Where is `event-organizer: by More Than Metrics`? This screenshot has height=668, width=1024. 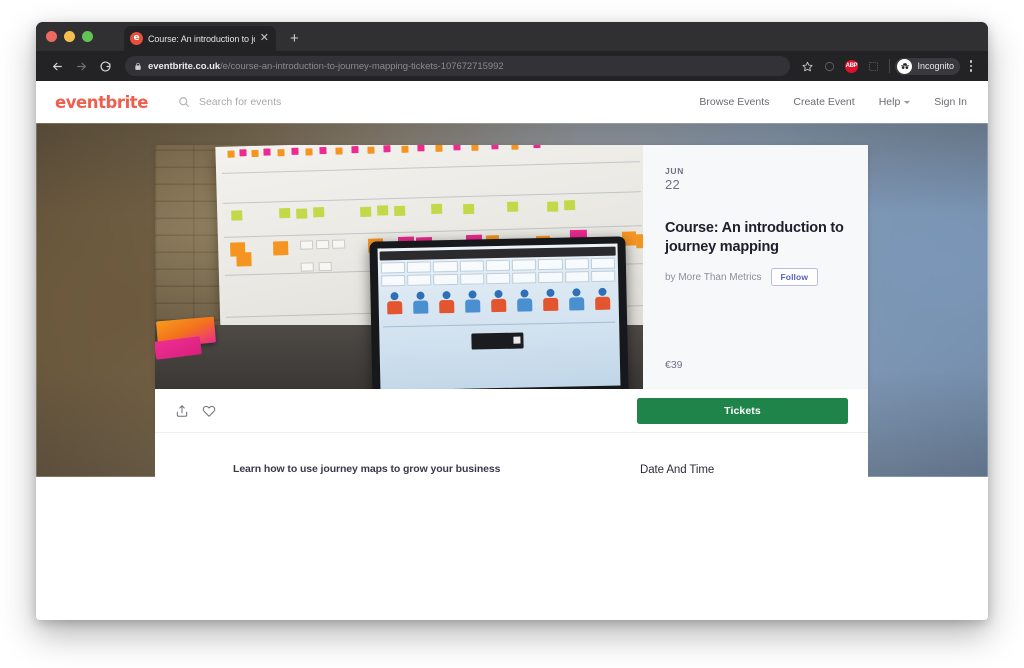
event-organizer: by More Than Metrics is located at coordinates (713, 277).